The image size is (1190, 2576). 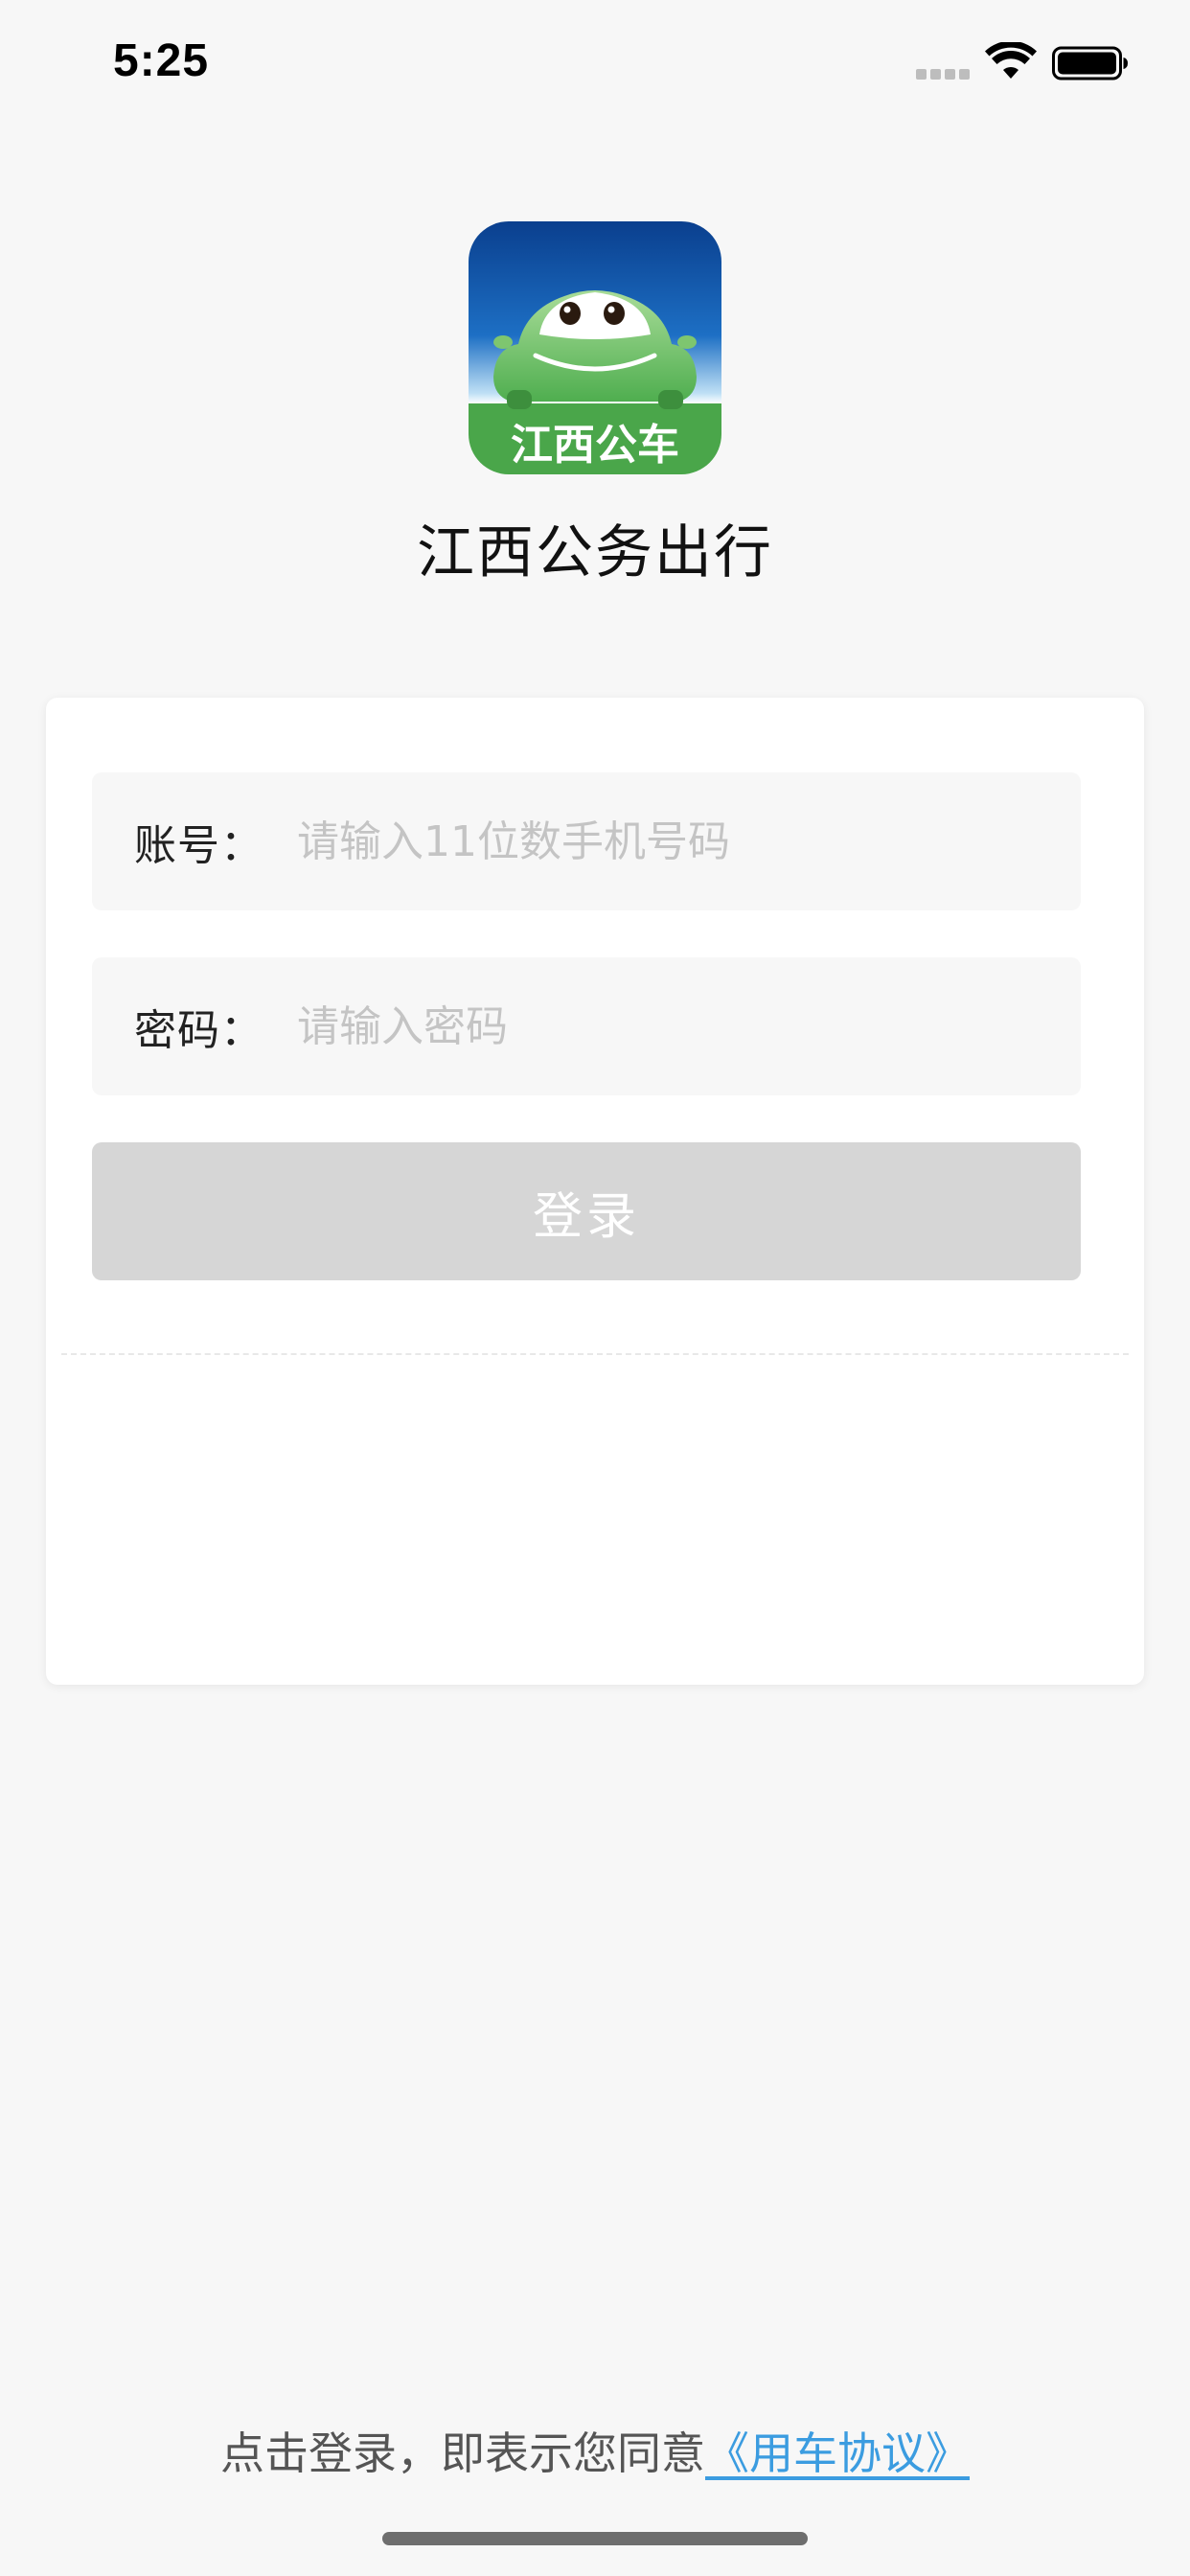 What do you see at coordinates (595, 2538) in the screenshot?
I see `home-indicator` at bounding box center [595, 2538].